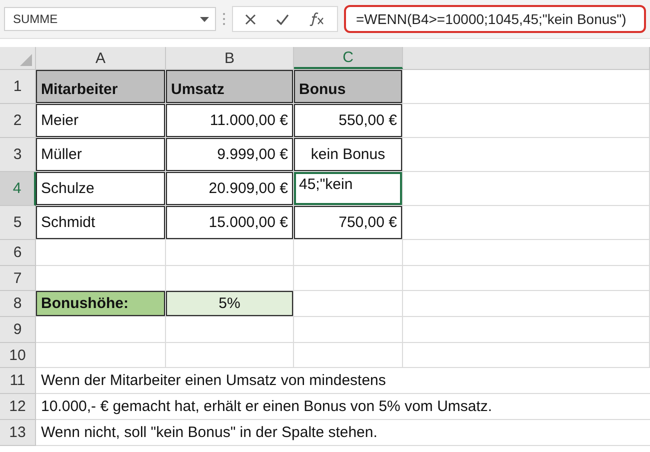 This screenshot has width=650, height=452. Describe the element at coordinates (18, 87) in the screenshot. I see `row-header: 1` at that location.